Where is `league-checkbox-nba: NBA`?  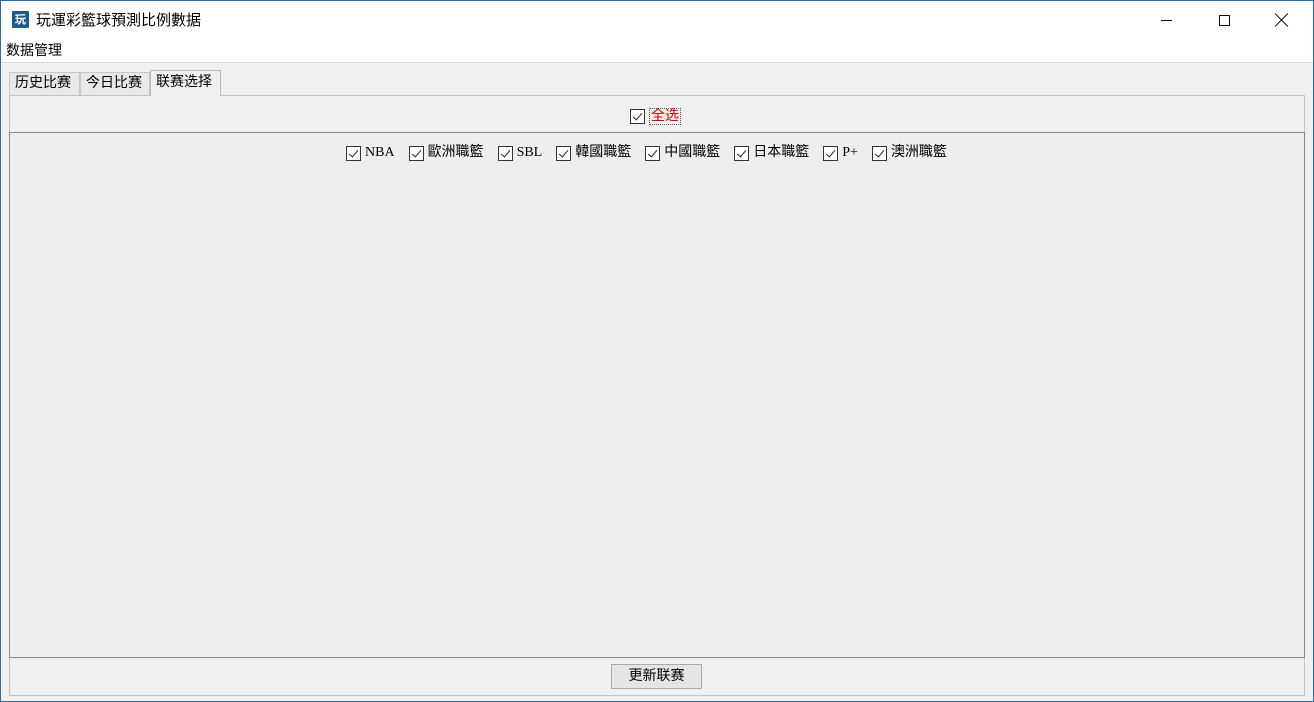 league-checkbox-nba: NBA is located at coordinates (370, 153).